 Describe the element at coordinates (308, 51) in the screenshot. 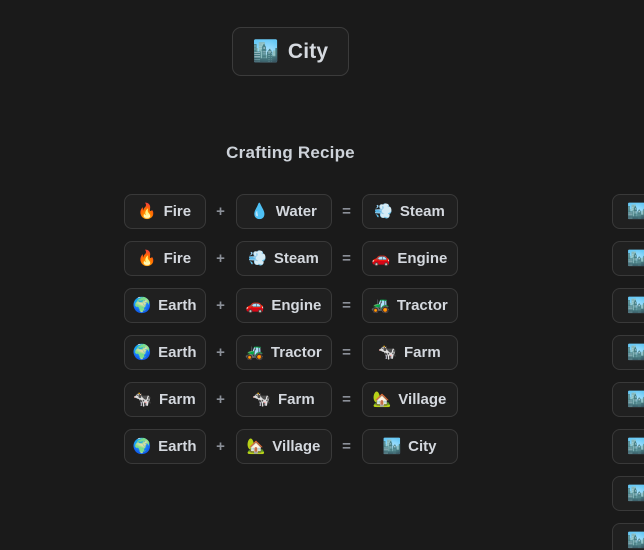

I see `selected-item-label: City` at that location.